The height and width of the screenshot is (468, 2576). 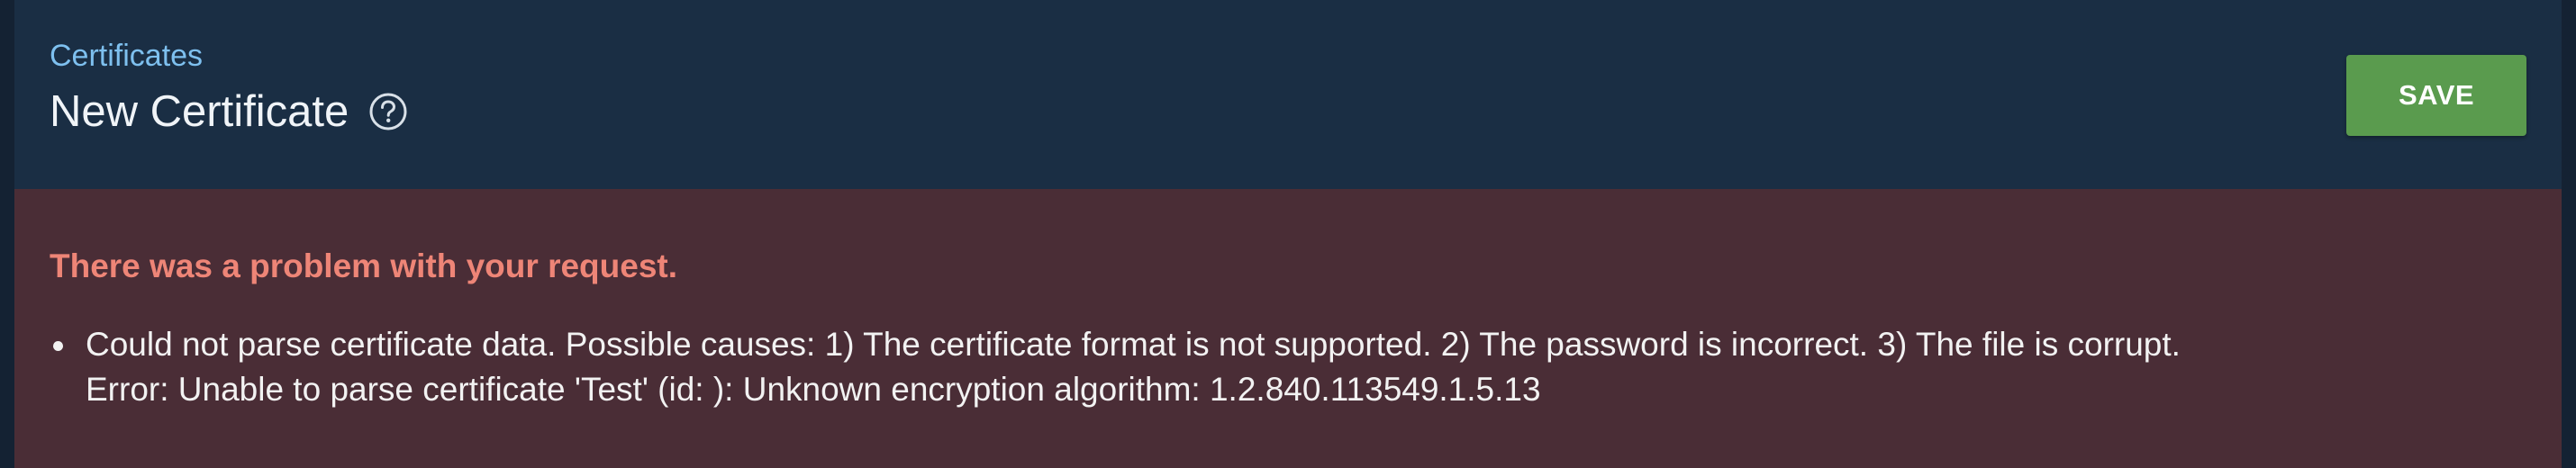 I want to click on help-circle-icon, so click(x=388, y=112).